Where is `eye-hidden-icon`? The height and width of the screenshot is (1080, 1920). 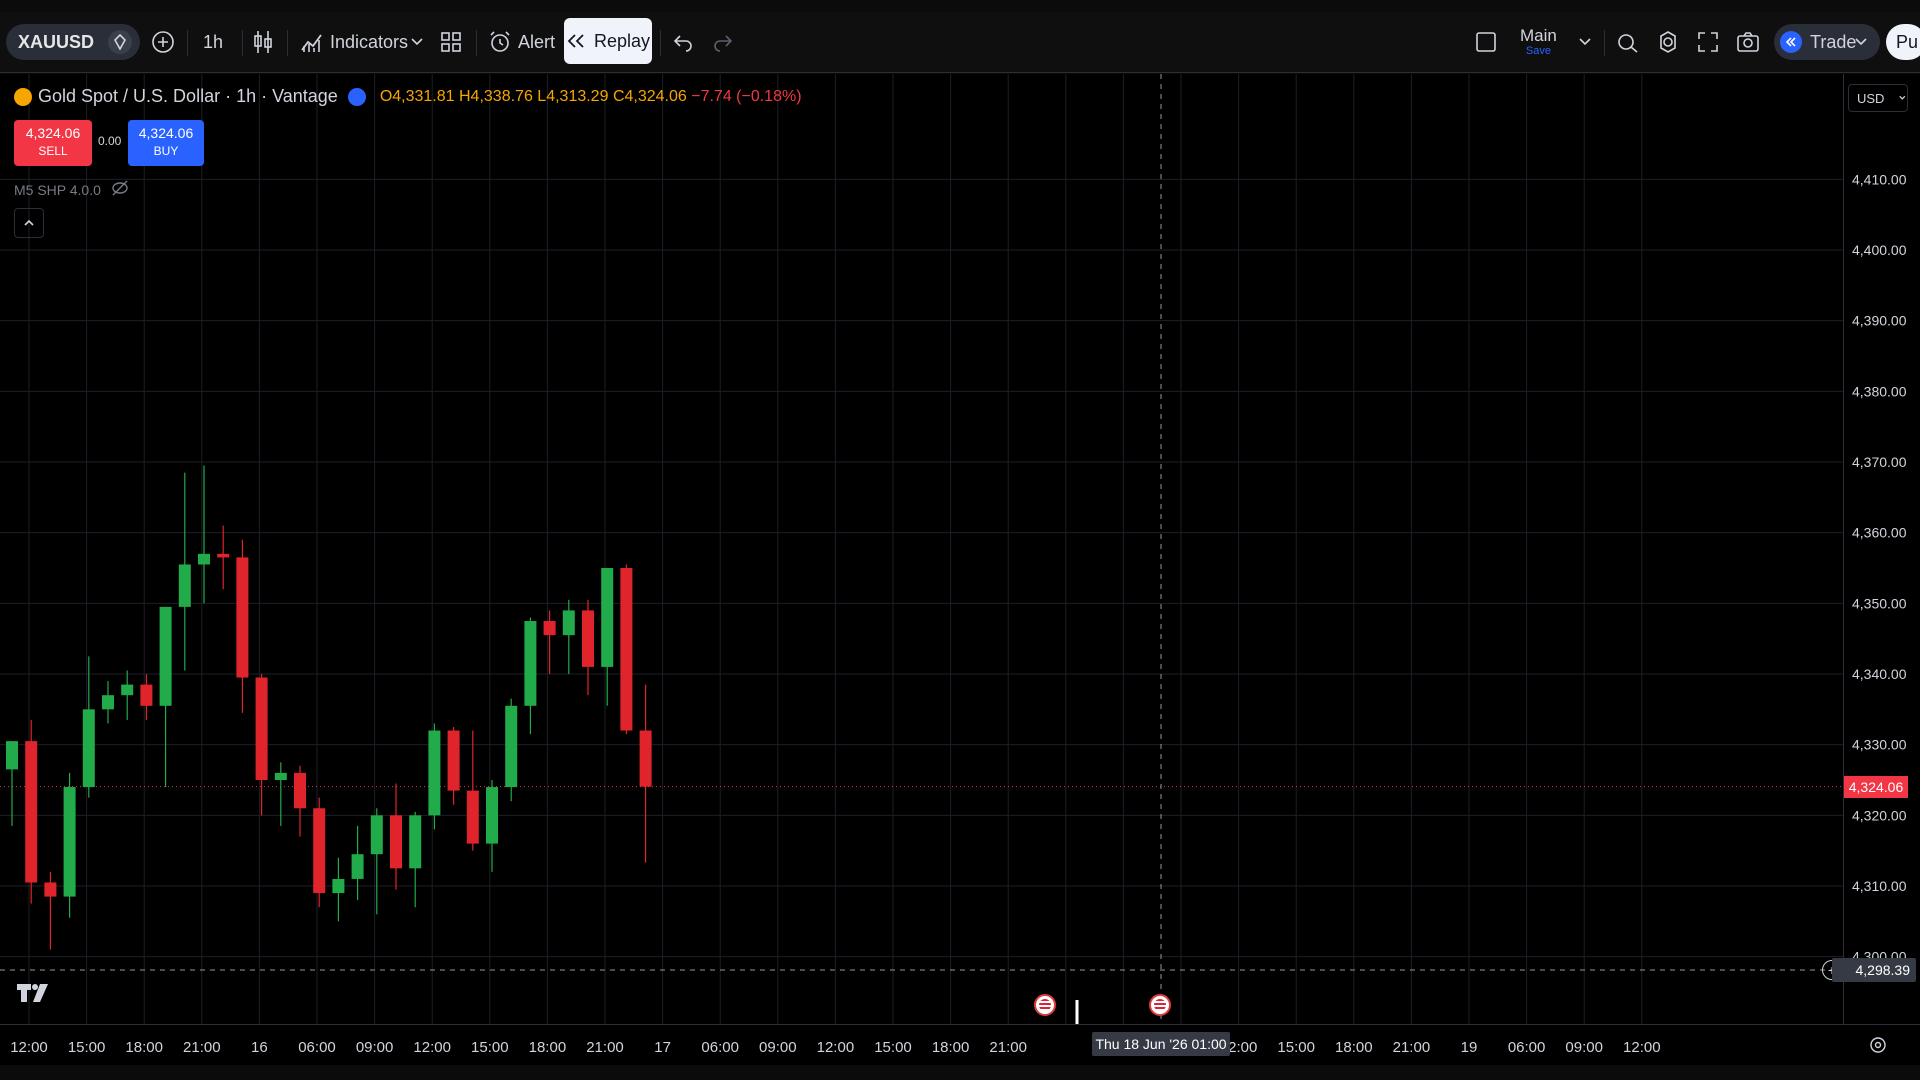
eye-hidden-icon is located at coordinates (120, 189).